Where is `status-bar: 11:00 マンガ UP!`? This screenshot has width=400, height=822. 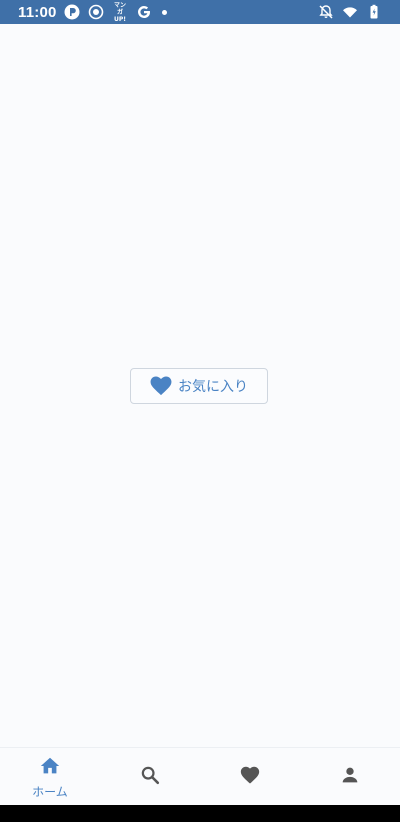 status-bar: 11:00 マンガ UP! is located at coordinates (200, 12).